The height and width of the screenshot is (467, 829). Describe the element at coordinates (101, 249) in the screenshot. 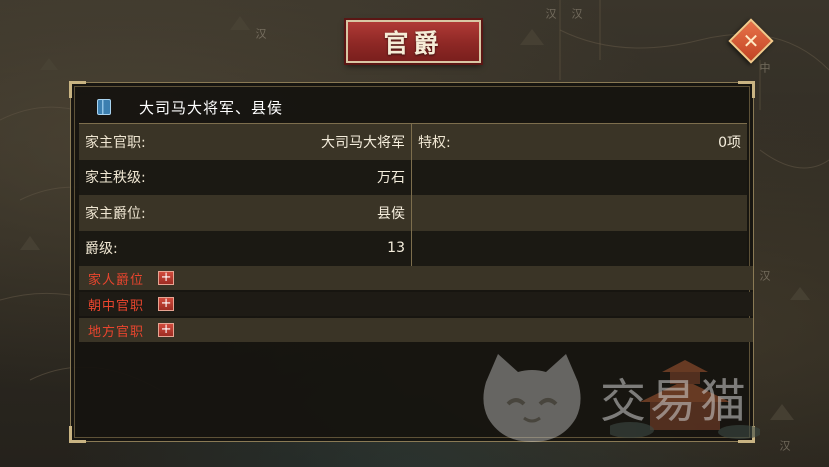

I see `stat-label: 爵级:` at that location.